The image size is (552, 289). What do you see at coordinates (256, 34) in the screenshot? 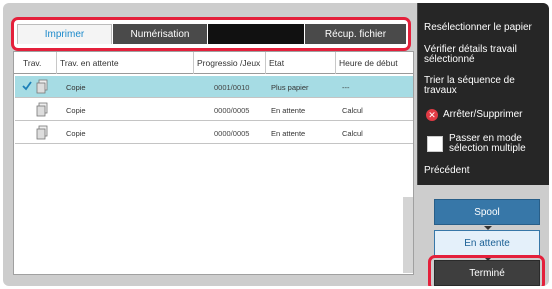
I see `tab-blank` at bounding box center [256, 34].